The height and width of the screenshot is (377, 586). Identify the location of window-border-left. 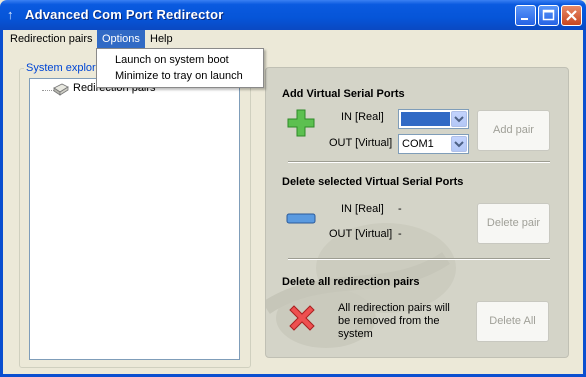
(1, 203).